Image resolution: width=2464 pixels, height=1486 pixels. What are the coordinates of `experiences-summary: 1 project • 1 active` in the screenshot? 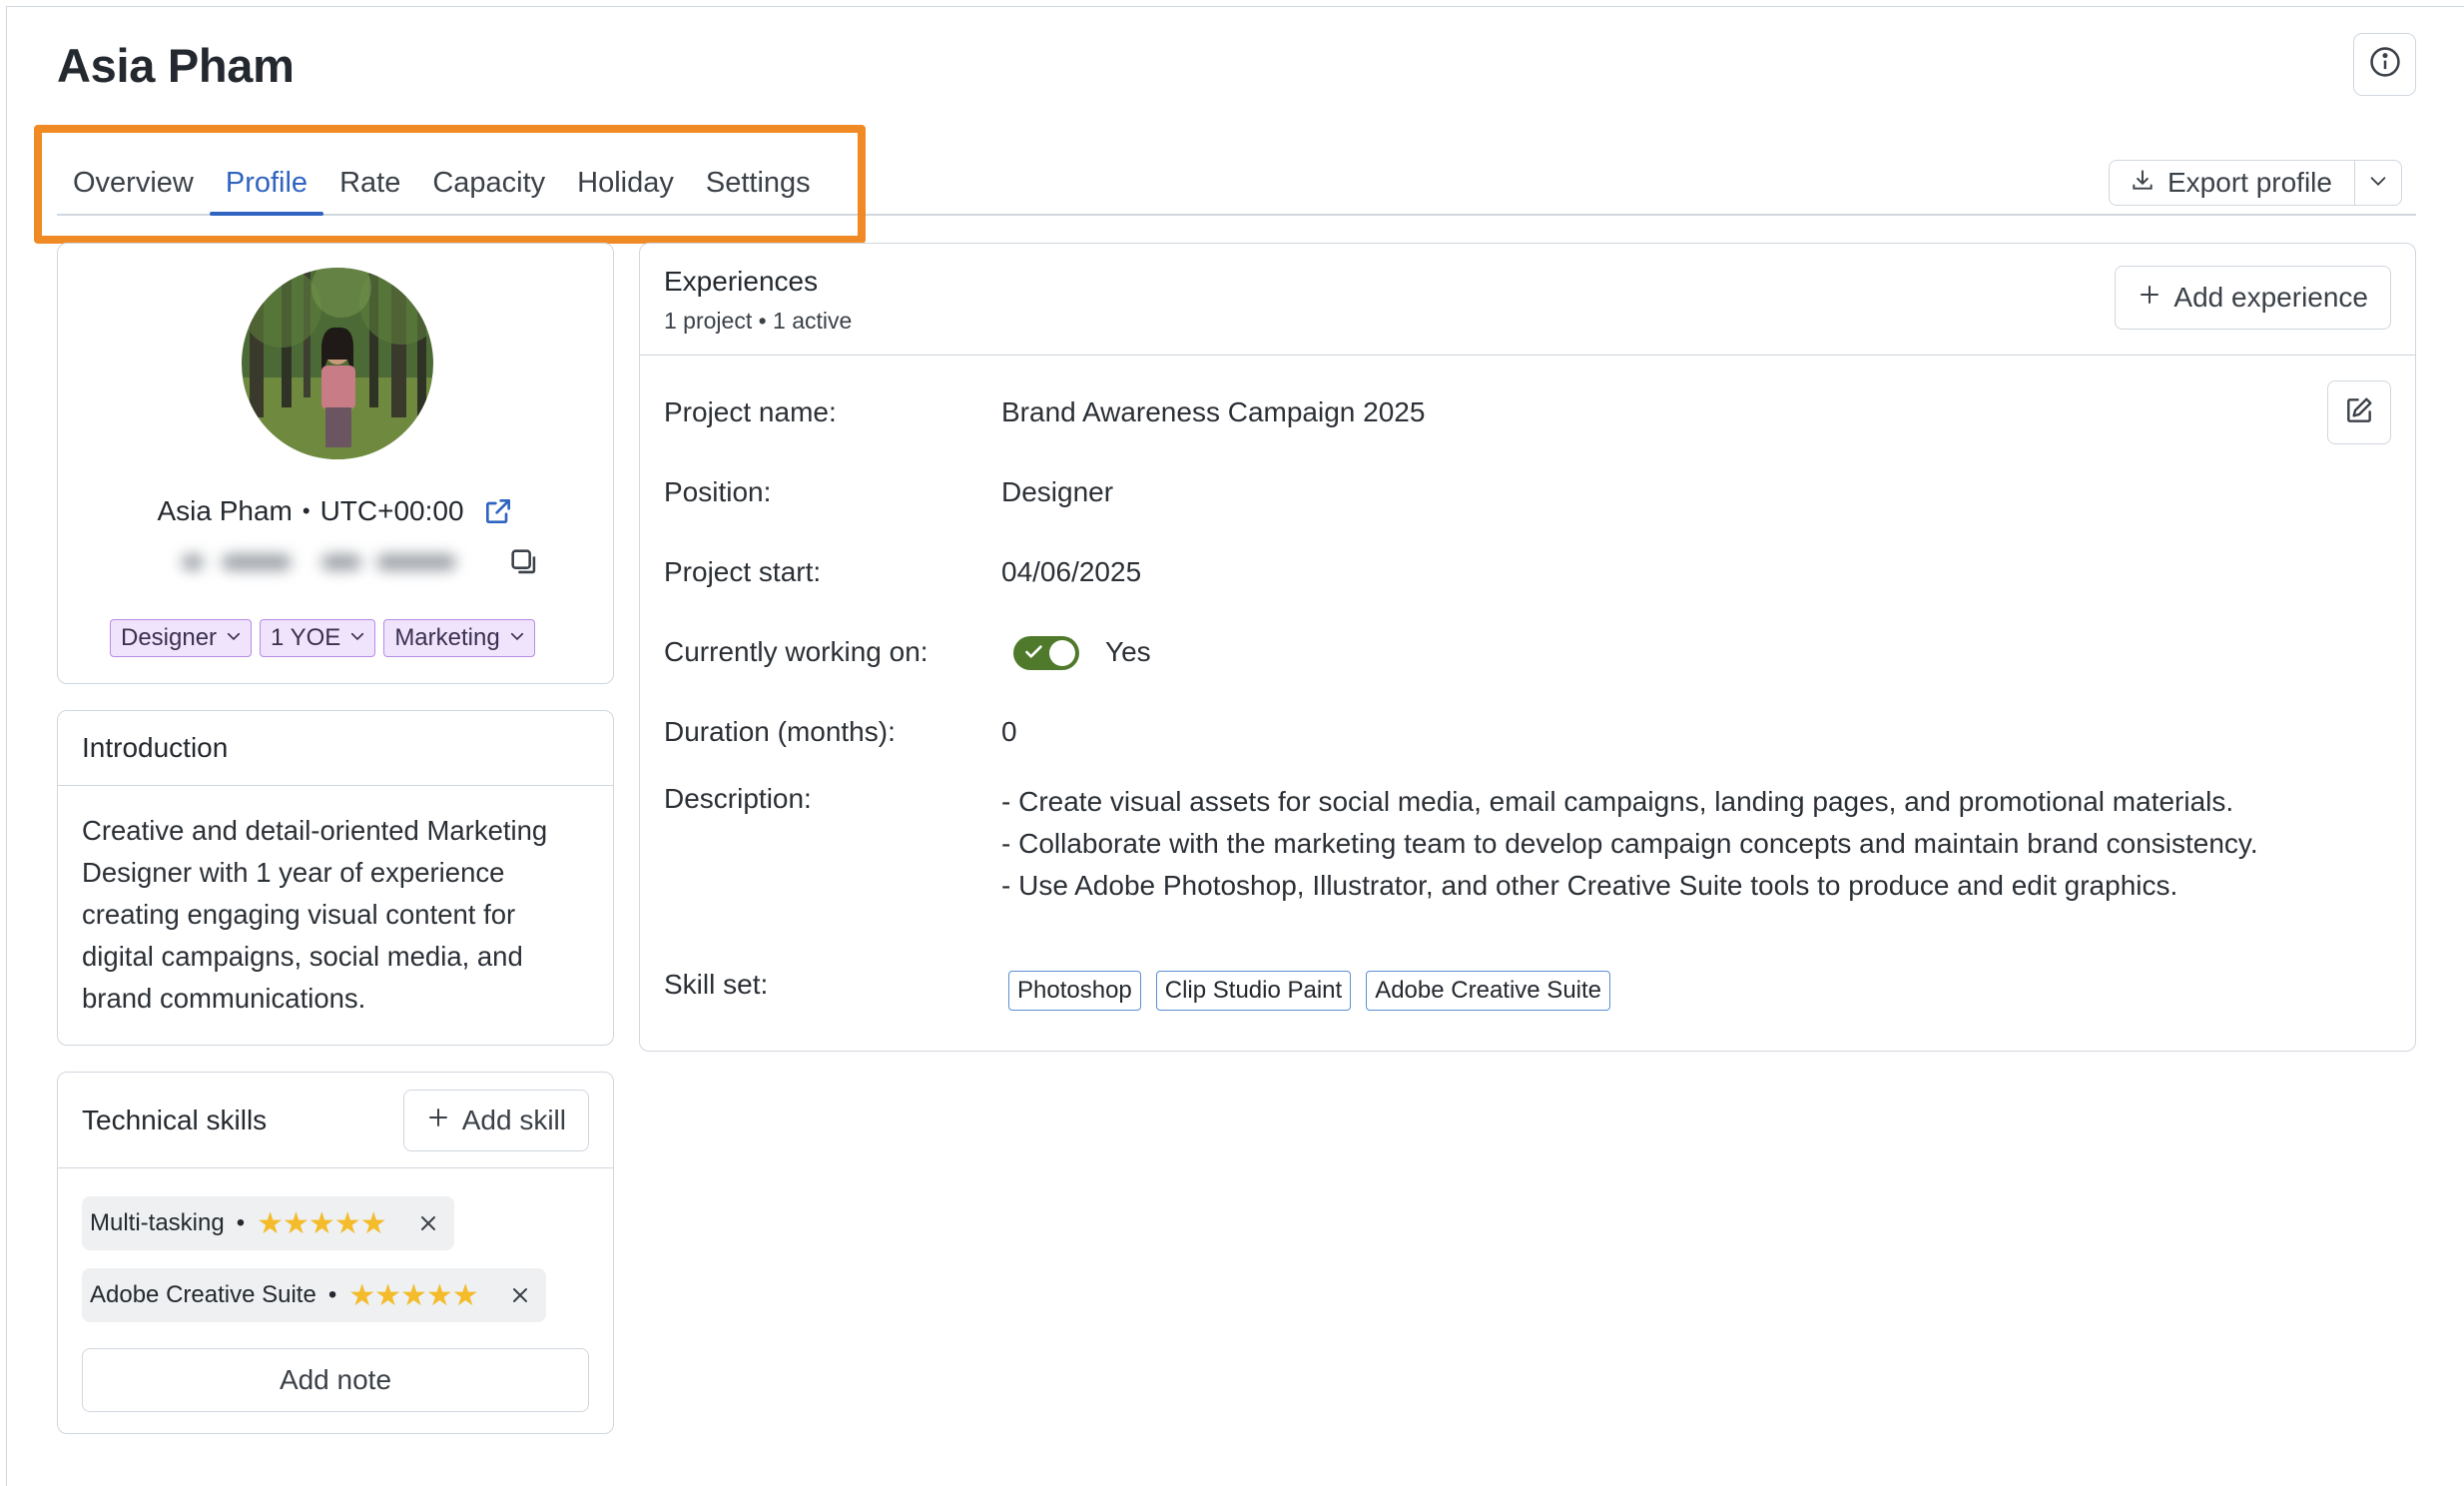 It's located at (758, 321).